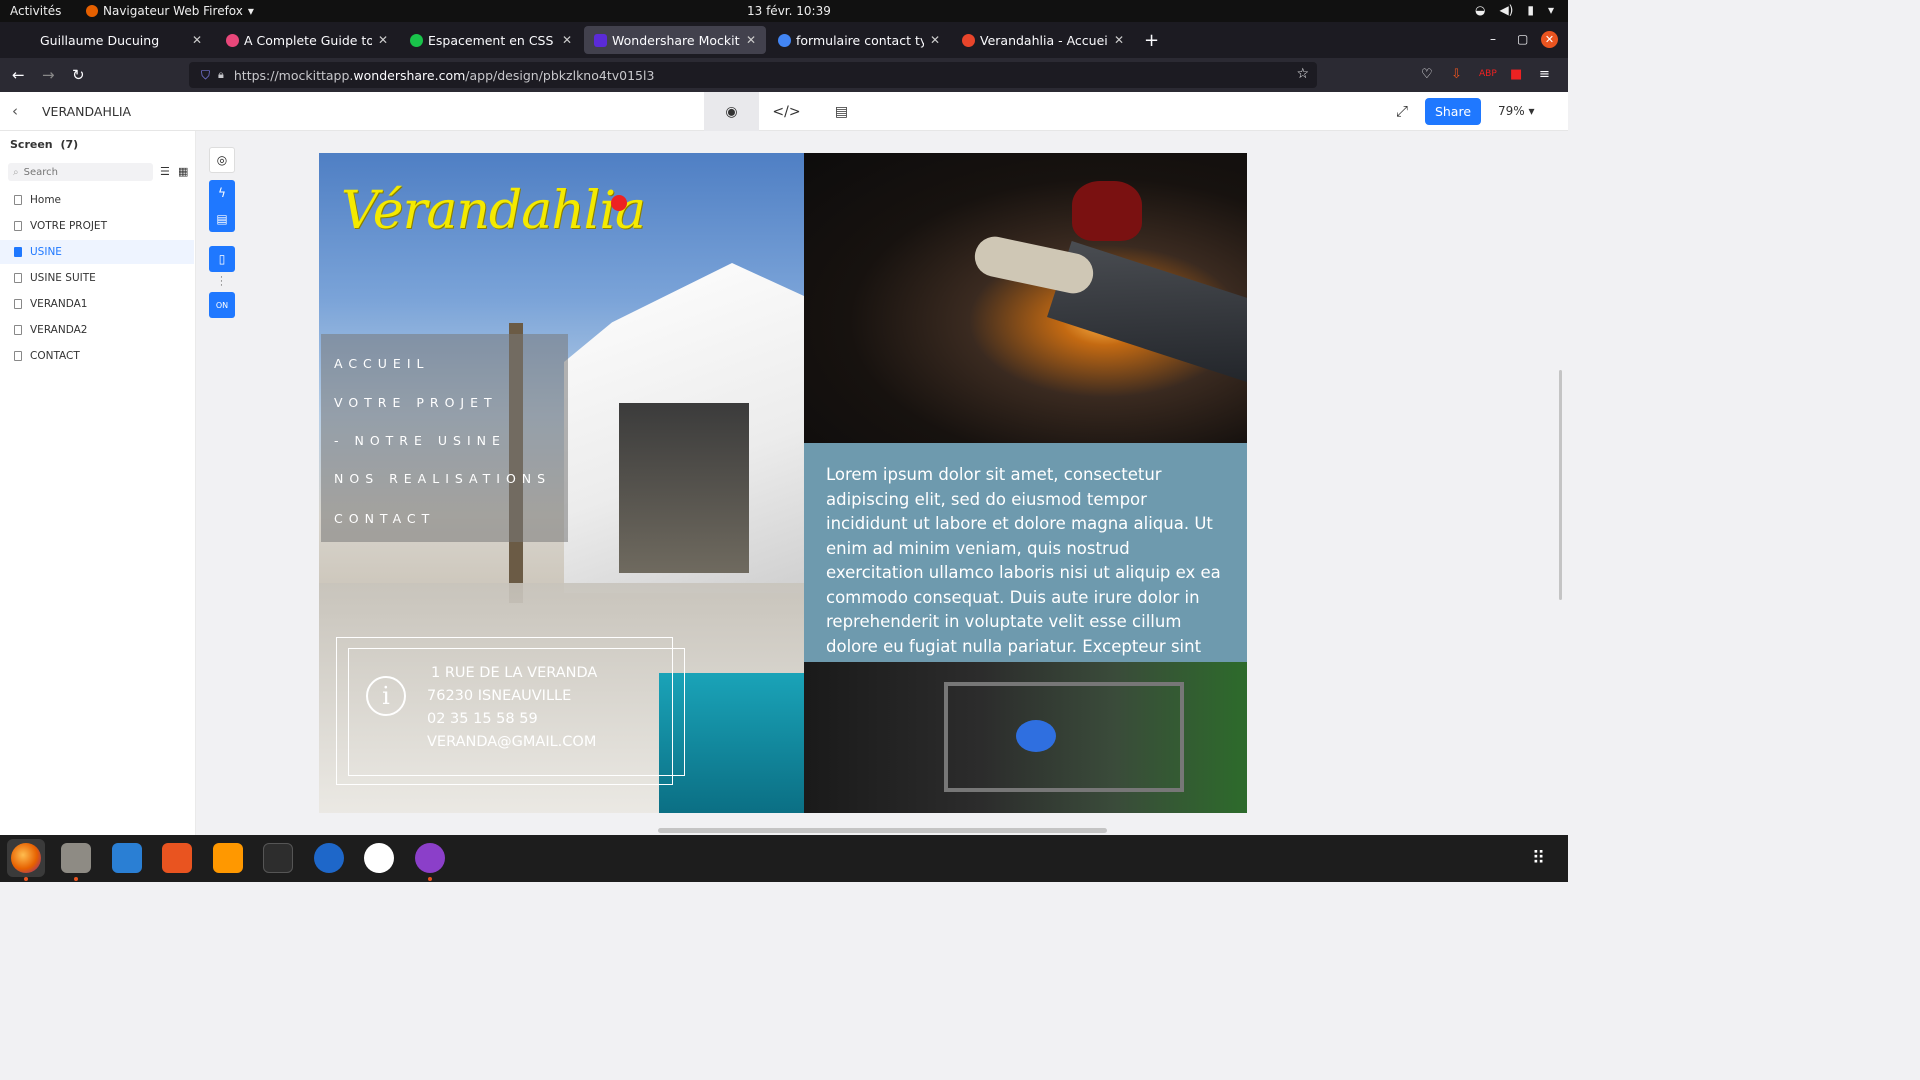  Describe the element at coordinates (382, 363) in the screenshot. I see `menu-link-accueil: ACCUEIL` at that location.